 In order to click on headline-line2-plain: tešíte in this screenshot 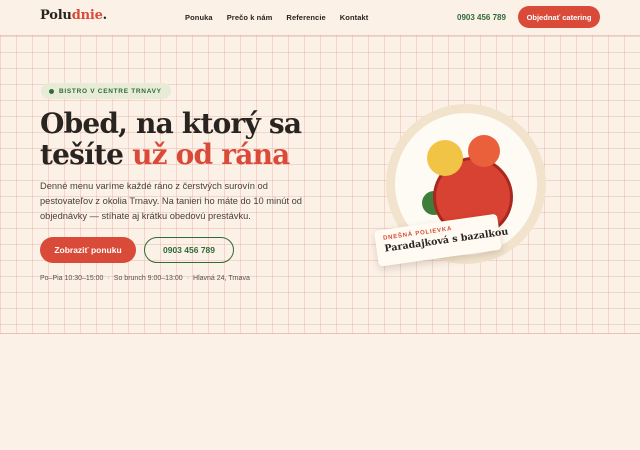, I will do `click(82, 154)`.